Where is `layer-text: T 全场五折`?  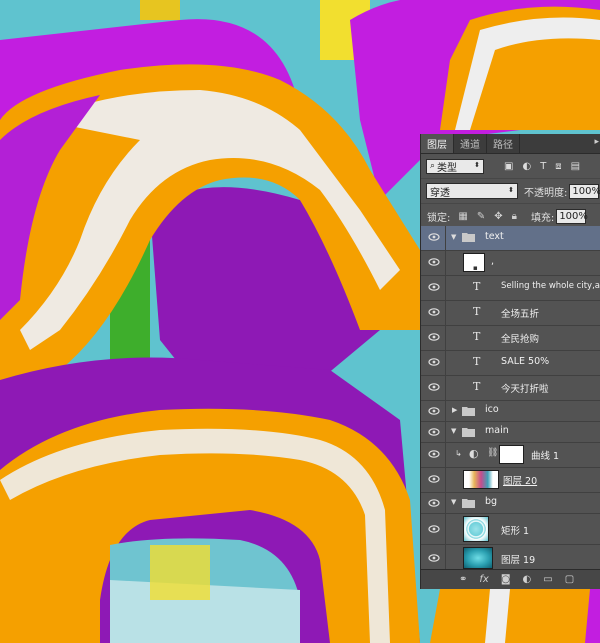 layer-text: T 全场五折 is located at coordinates (510, 313).